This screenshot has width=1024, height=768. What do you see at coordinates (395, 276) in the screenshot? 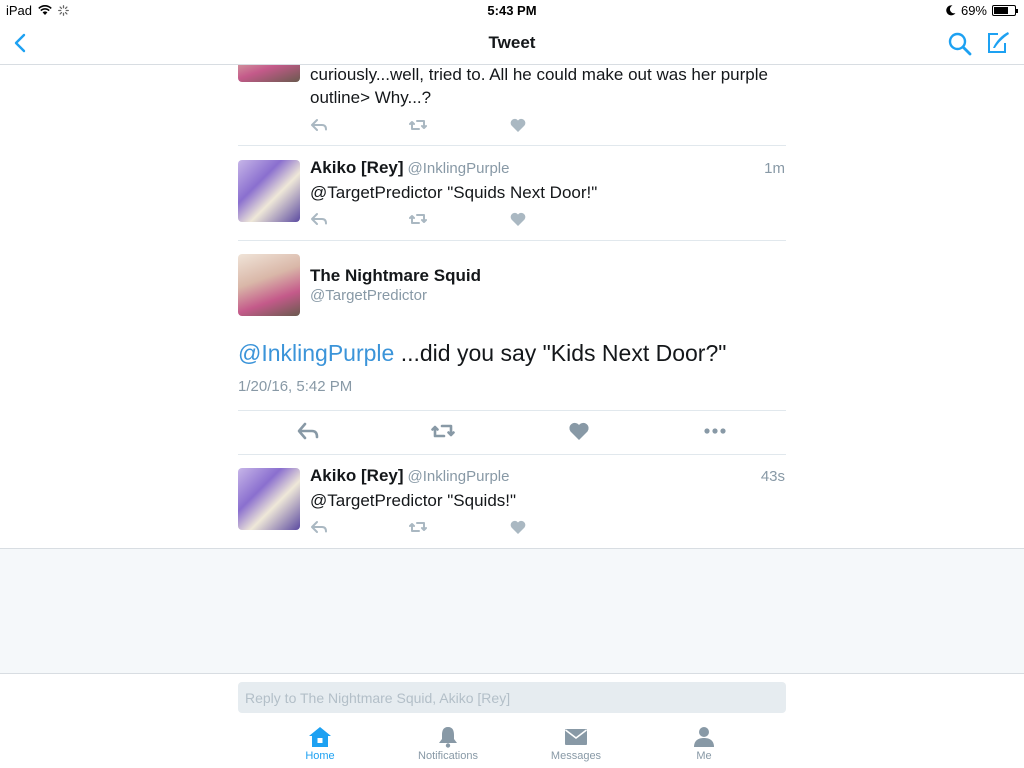
I see `focus-author-name: The Nightmare Squid` at bounding box center [395, 276].